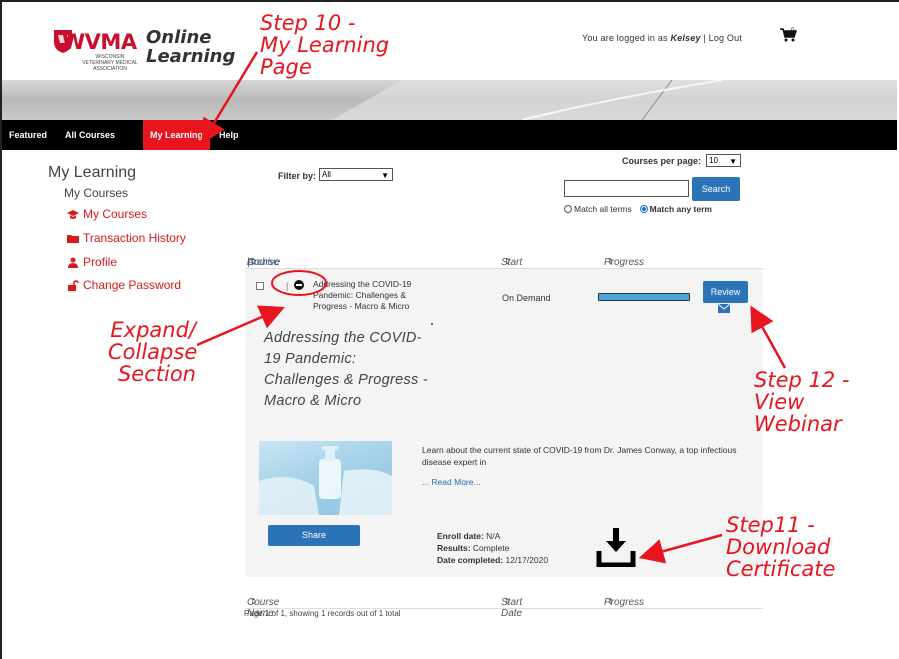 This screenshot has width=899, height=659. What do you see at coordinates (662, 161) in the screenshot?
I see `per-page-label: Courses per page:` at bounding box center [662, 161].